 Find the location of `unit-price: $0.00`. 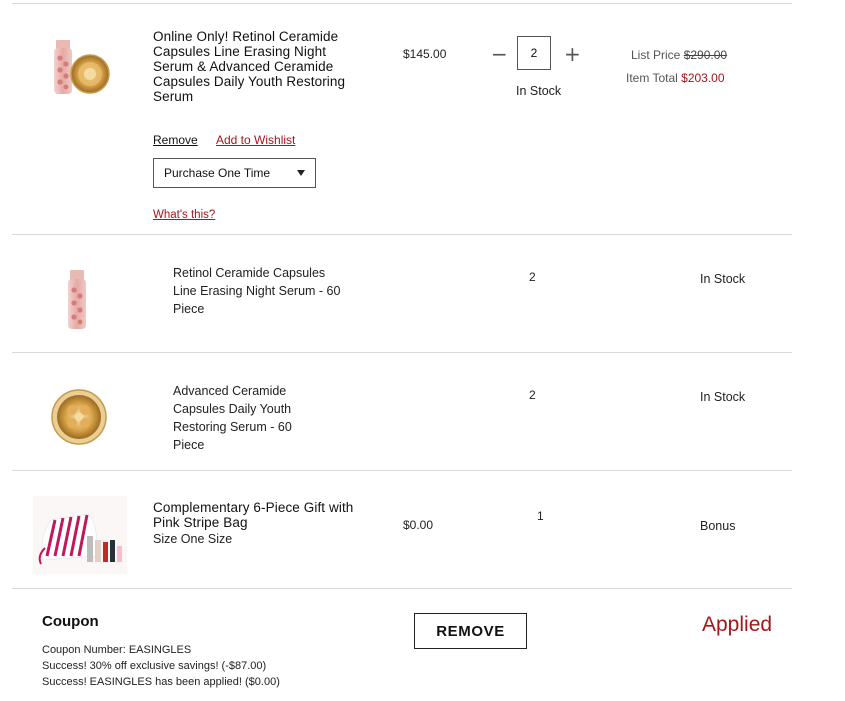

unit-price: $0.00 is located at coordinates (418, 525).